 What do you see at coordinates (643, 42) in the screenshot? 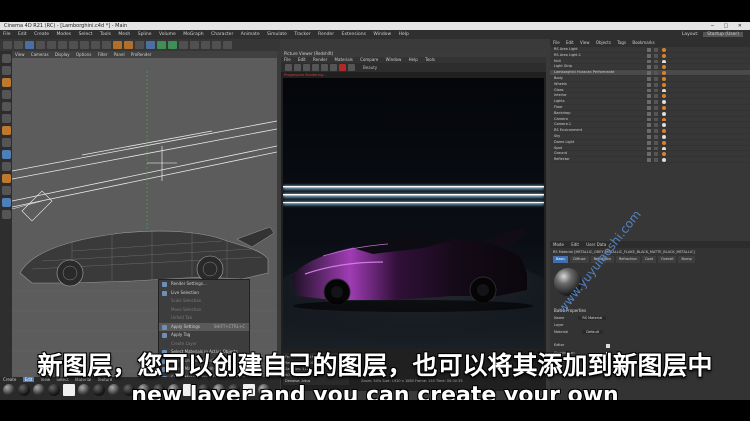
I see `om-menu-bookmarks: Bookmarks` at bounding box center [643, 42].